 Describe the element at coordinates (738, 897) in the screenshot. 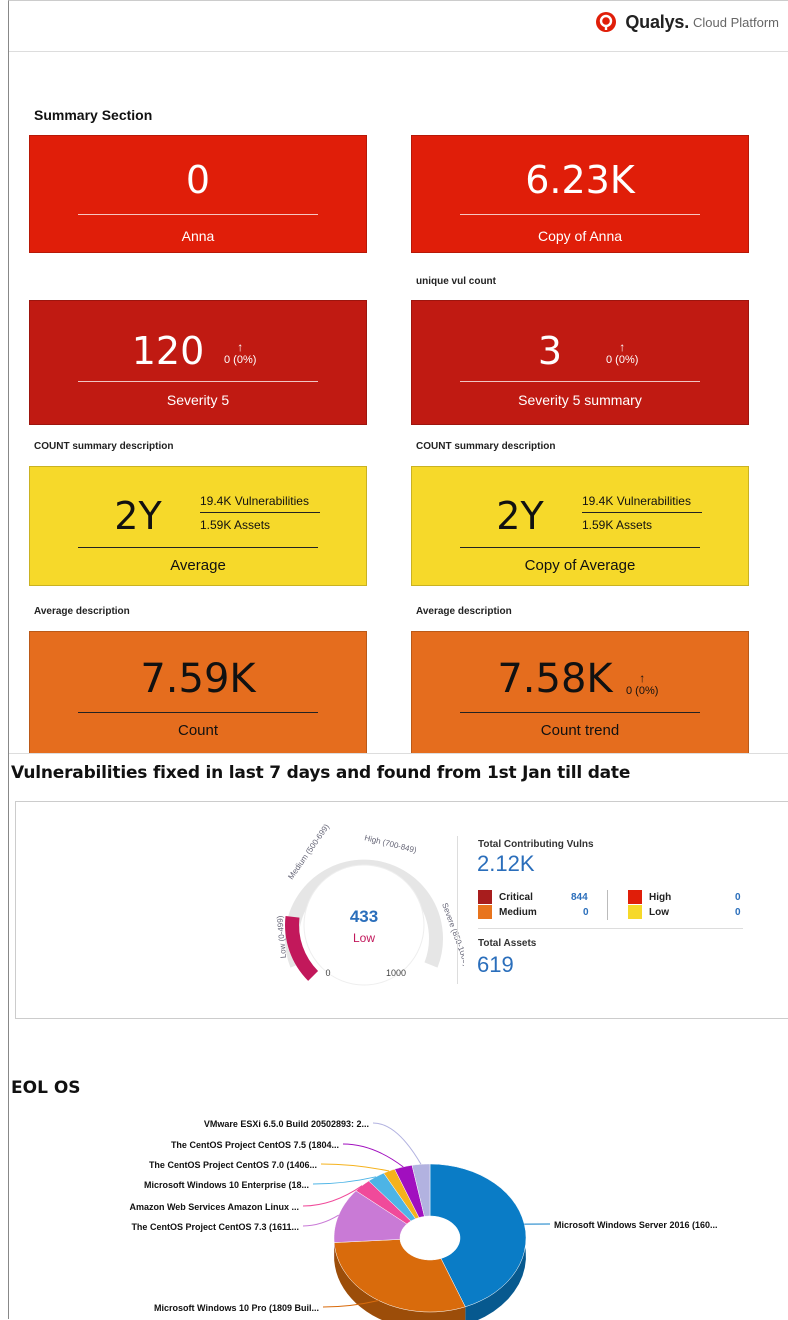

I see `legend-high-value: 0` at that location.